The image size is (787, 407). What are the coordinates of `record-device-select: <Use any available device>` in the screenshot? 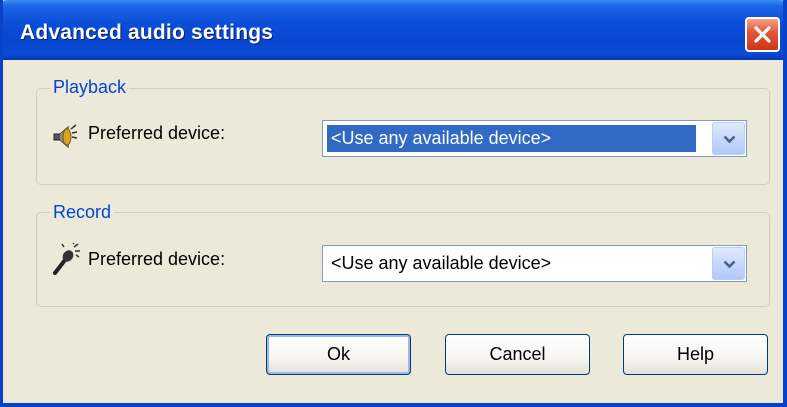 It's located at (534, 263).